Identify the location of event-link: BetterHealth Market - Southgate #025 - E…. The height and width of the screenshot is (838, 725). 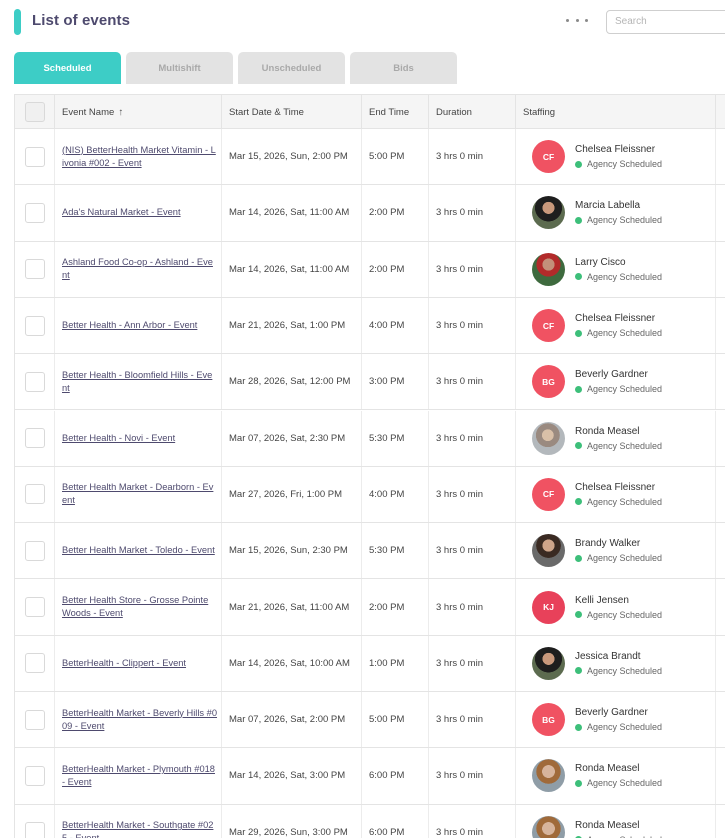
(141, 828).